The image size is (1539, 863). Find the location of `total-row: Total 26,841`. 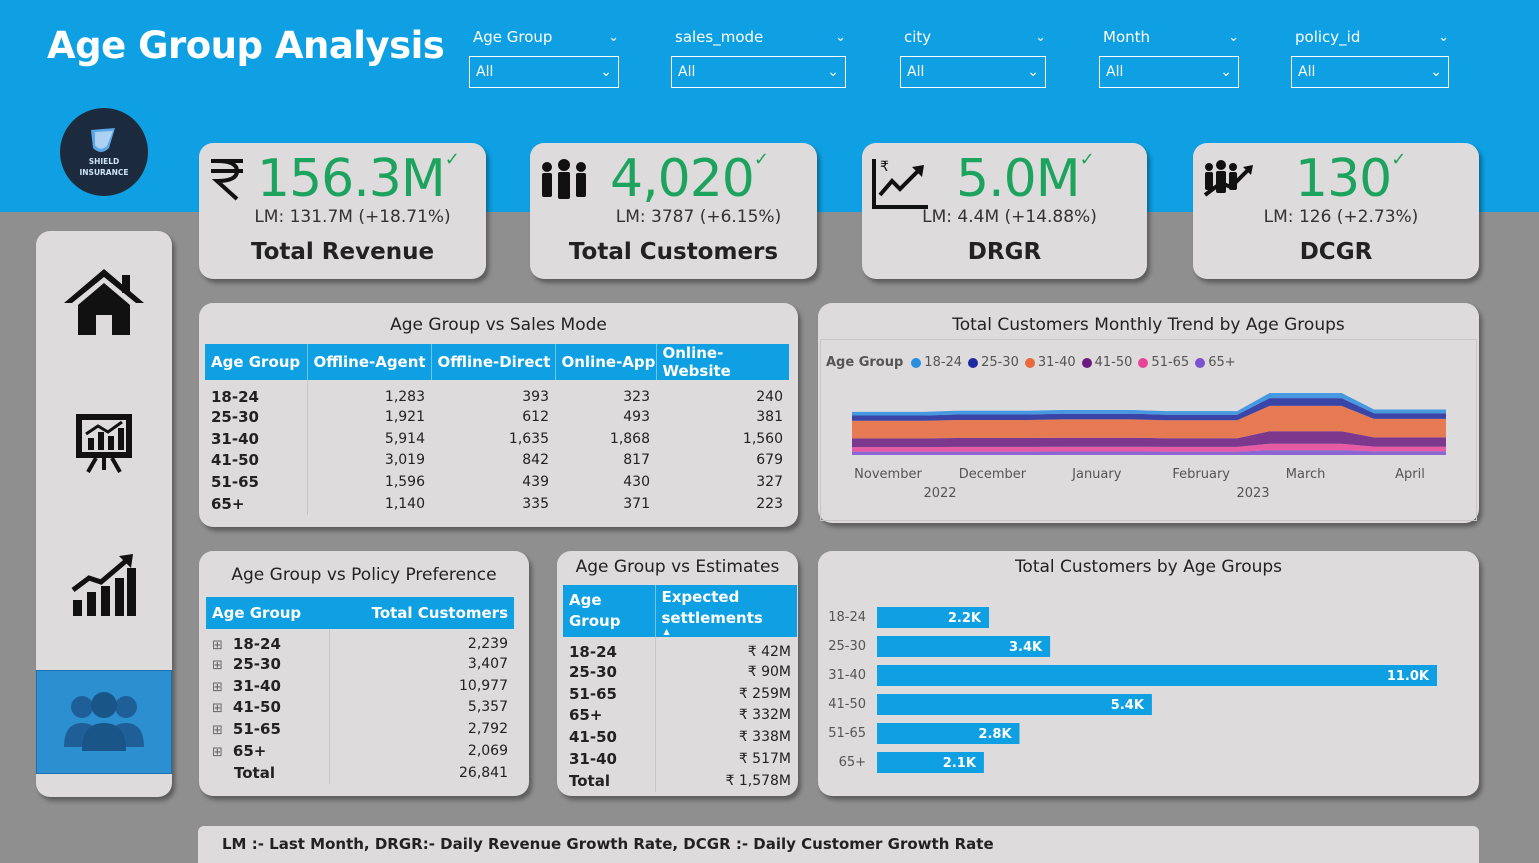

total-row: Total 26,841 is located at coordinates (360, 772).